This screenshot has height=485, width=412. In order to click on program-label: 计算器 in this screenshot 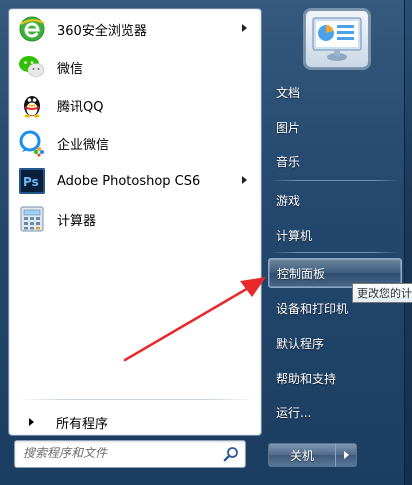, I will do `click(77, 221)`.